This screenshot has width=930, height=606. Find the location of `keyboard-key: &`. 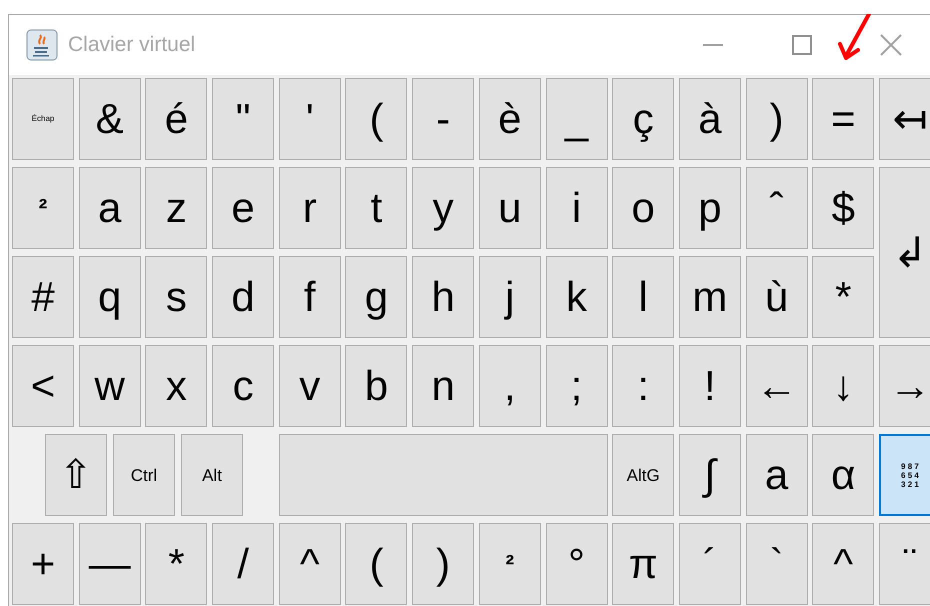

keyboard-key: & is located at coordinates (109, 119).